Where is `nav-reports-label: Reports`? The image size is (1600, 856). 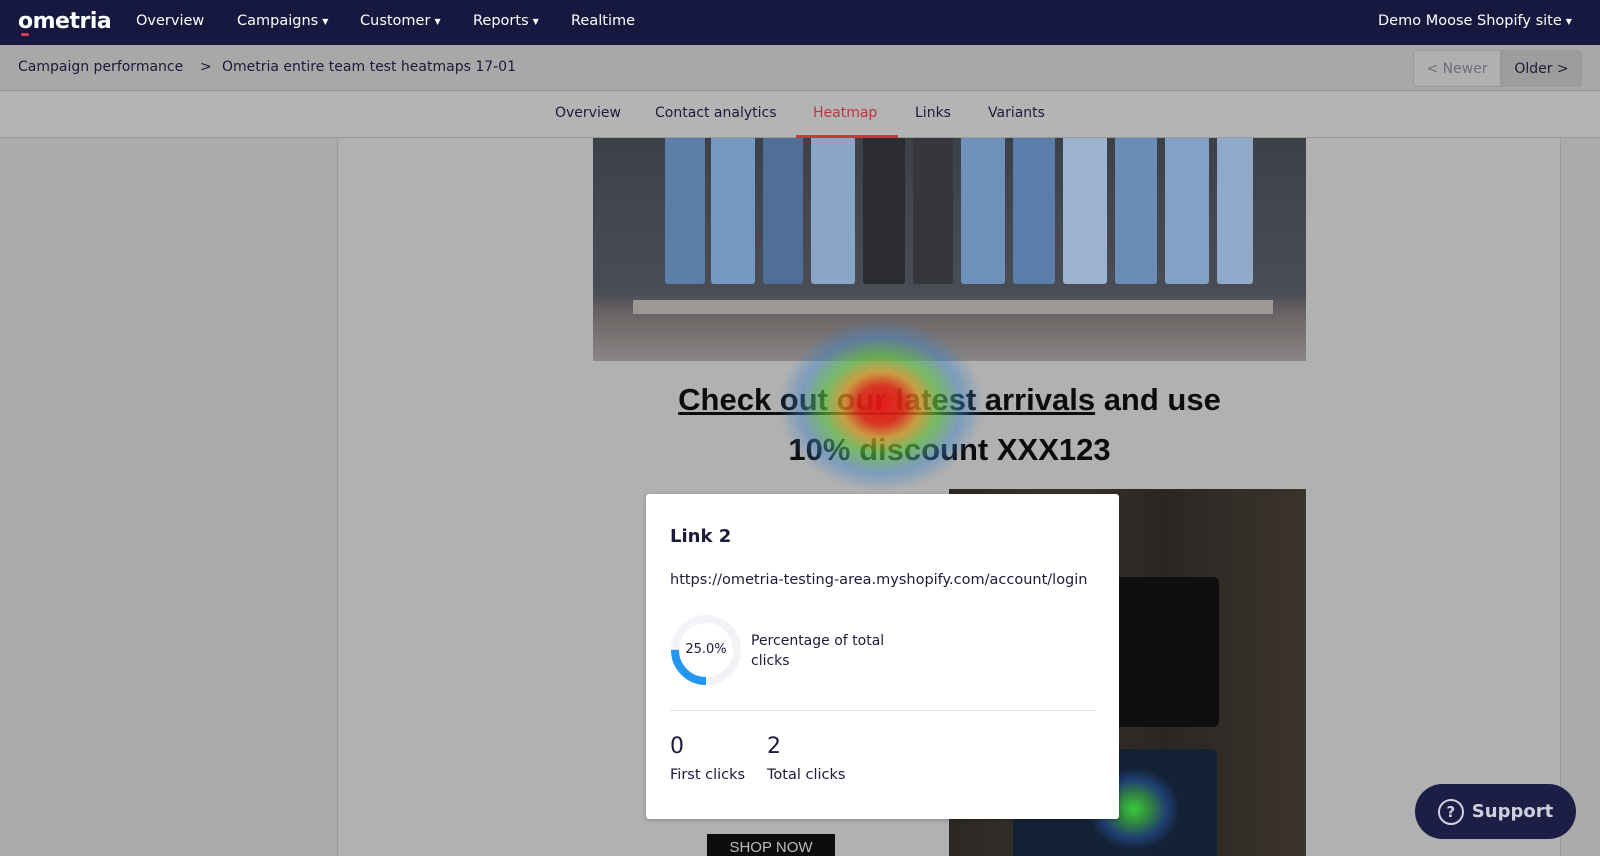
nav-reports-label: Reports is located at coordinates (501, 21).